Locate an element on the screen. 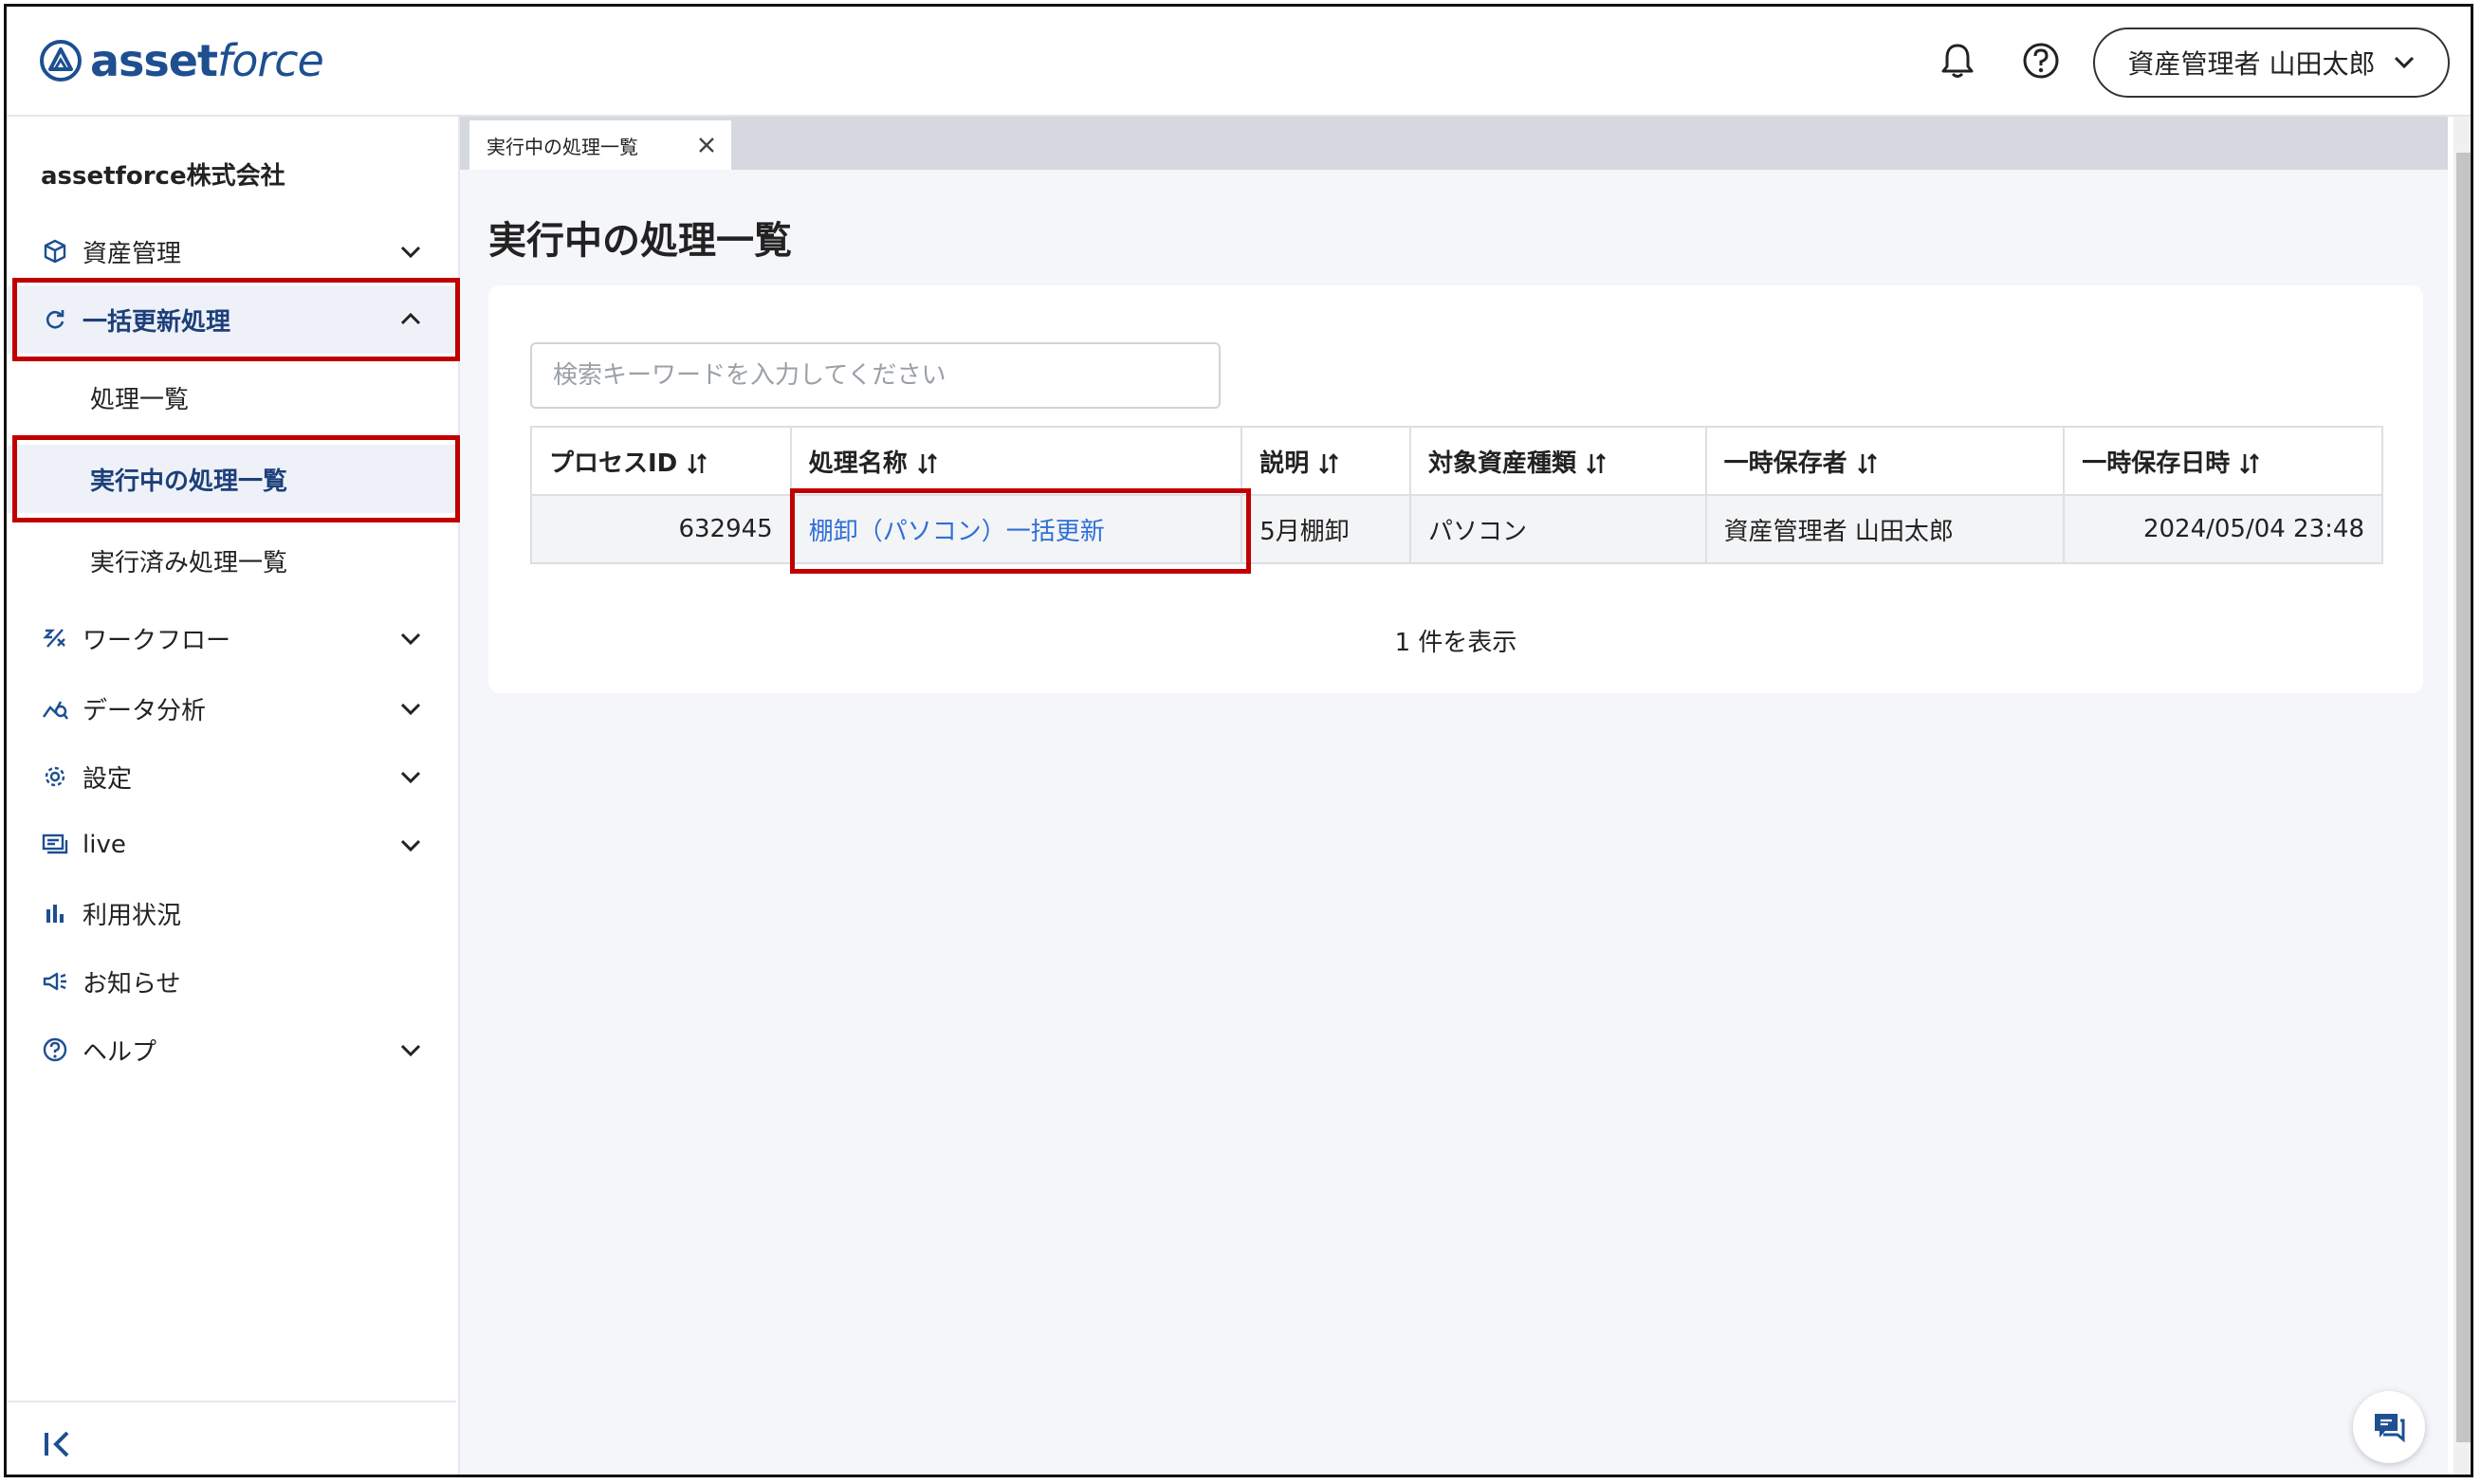 This screenshot has width=2481, height=1484. sidebar-item-label: 利用状況 is located at coordinates (132, 916).